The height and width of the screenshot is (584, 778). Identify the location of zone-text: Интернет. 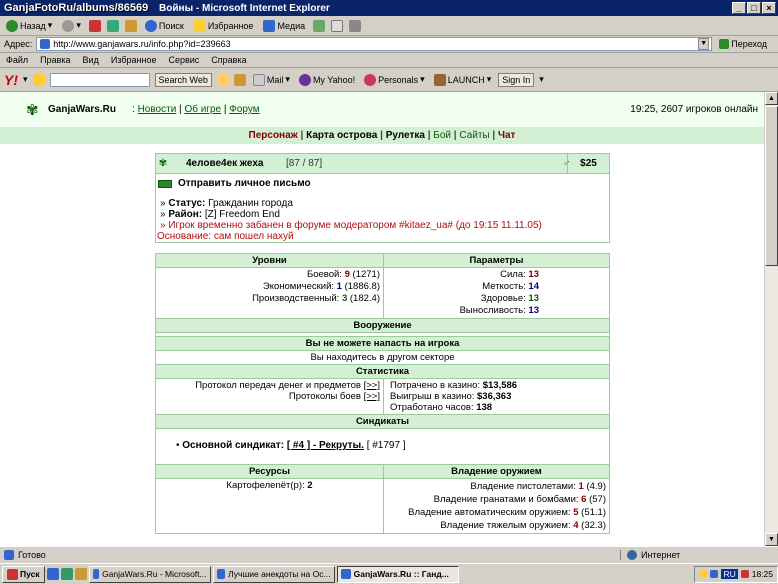
(661, 555).